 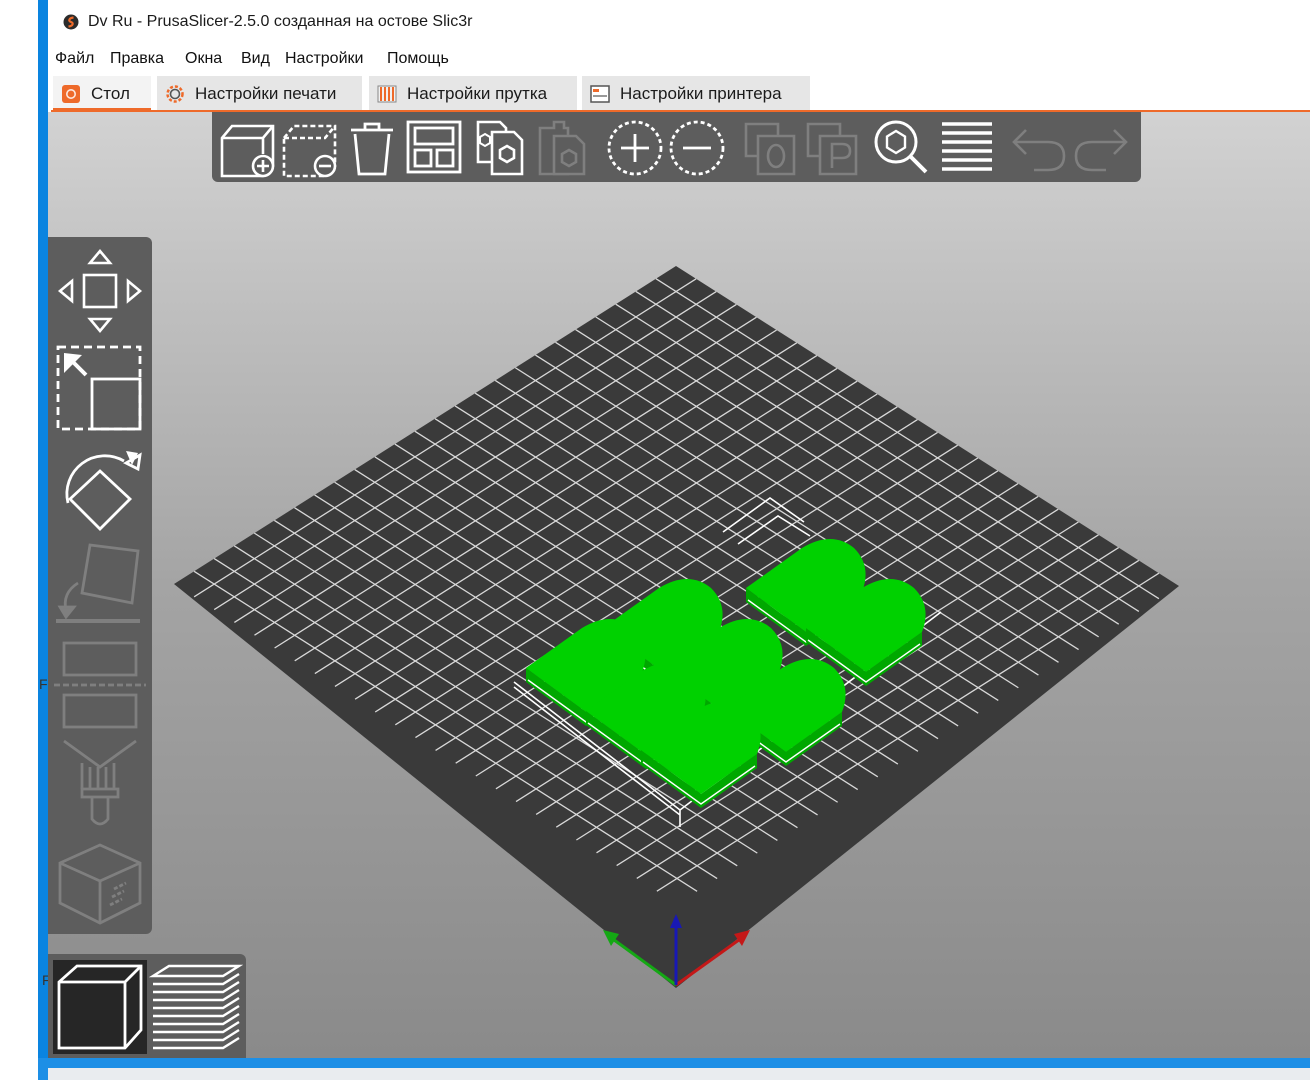 I want to click on 3d-view-button, so click(x=100, y=1007).